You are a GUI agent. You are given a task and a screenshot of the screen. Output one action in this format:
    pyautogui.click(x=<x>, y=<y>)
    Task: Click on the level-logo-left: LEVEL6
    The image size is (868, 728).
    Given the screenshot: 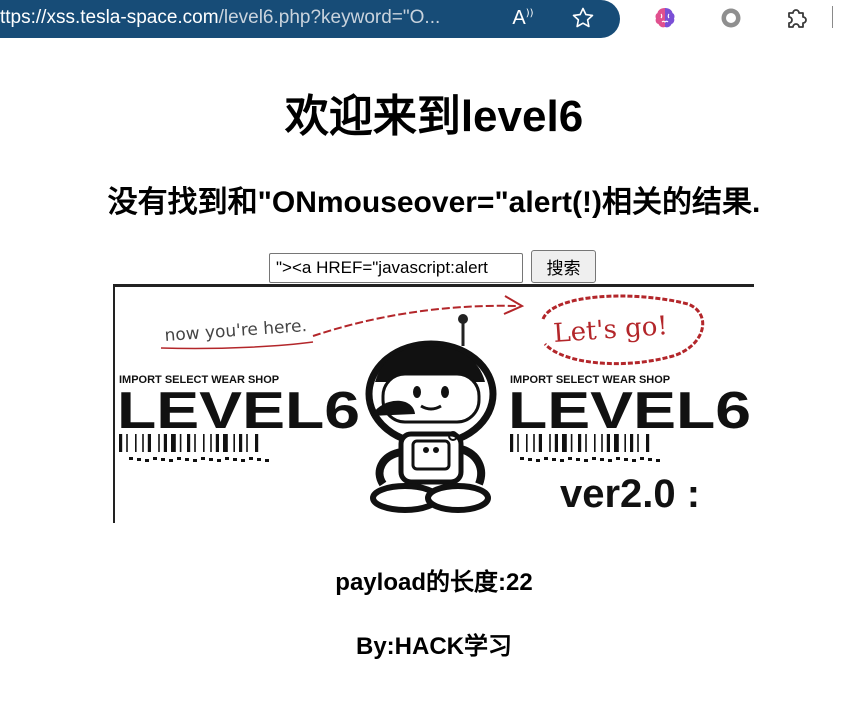 What is the action you would take?
    pyautogui.click(x=238, y=411)
    